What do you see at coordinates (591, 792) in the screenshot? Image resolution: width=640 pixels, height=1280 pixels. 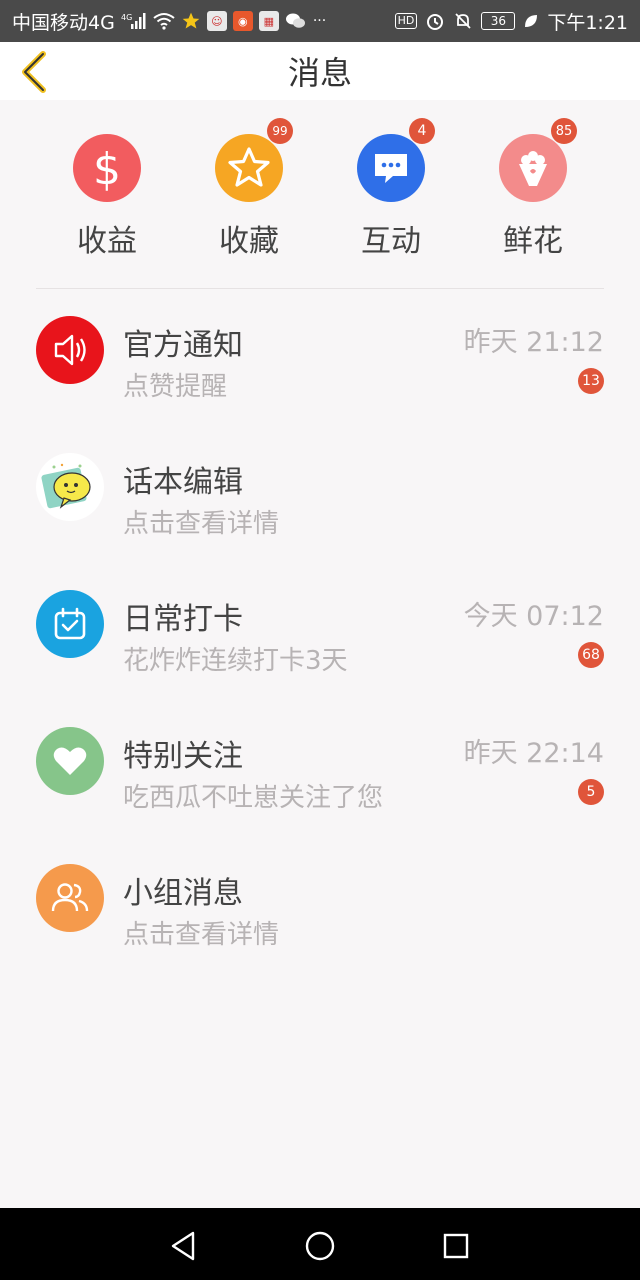 I see `unread-count-badge: 5` at bounding box center [591, 792].